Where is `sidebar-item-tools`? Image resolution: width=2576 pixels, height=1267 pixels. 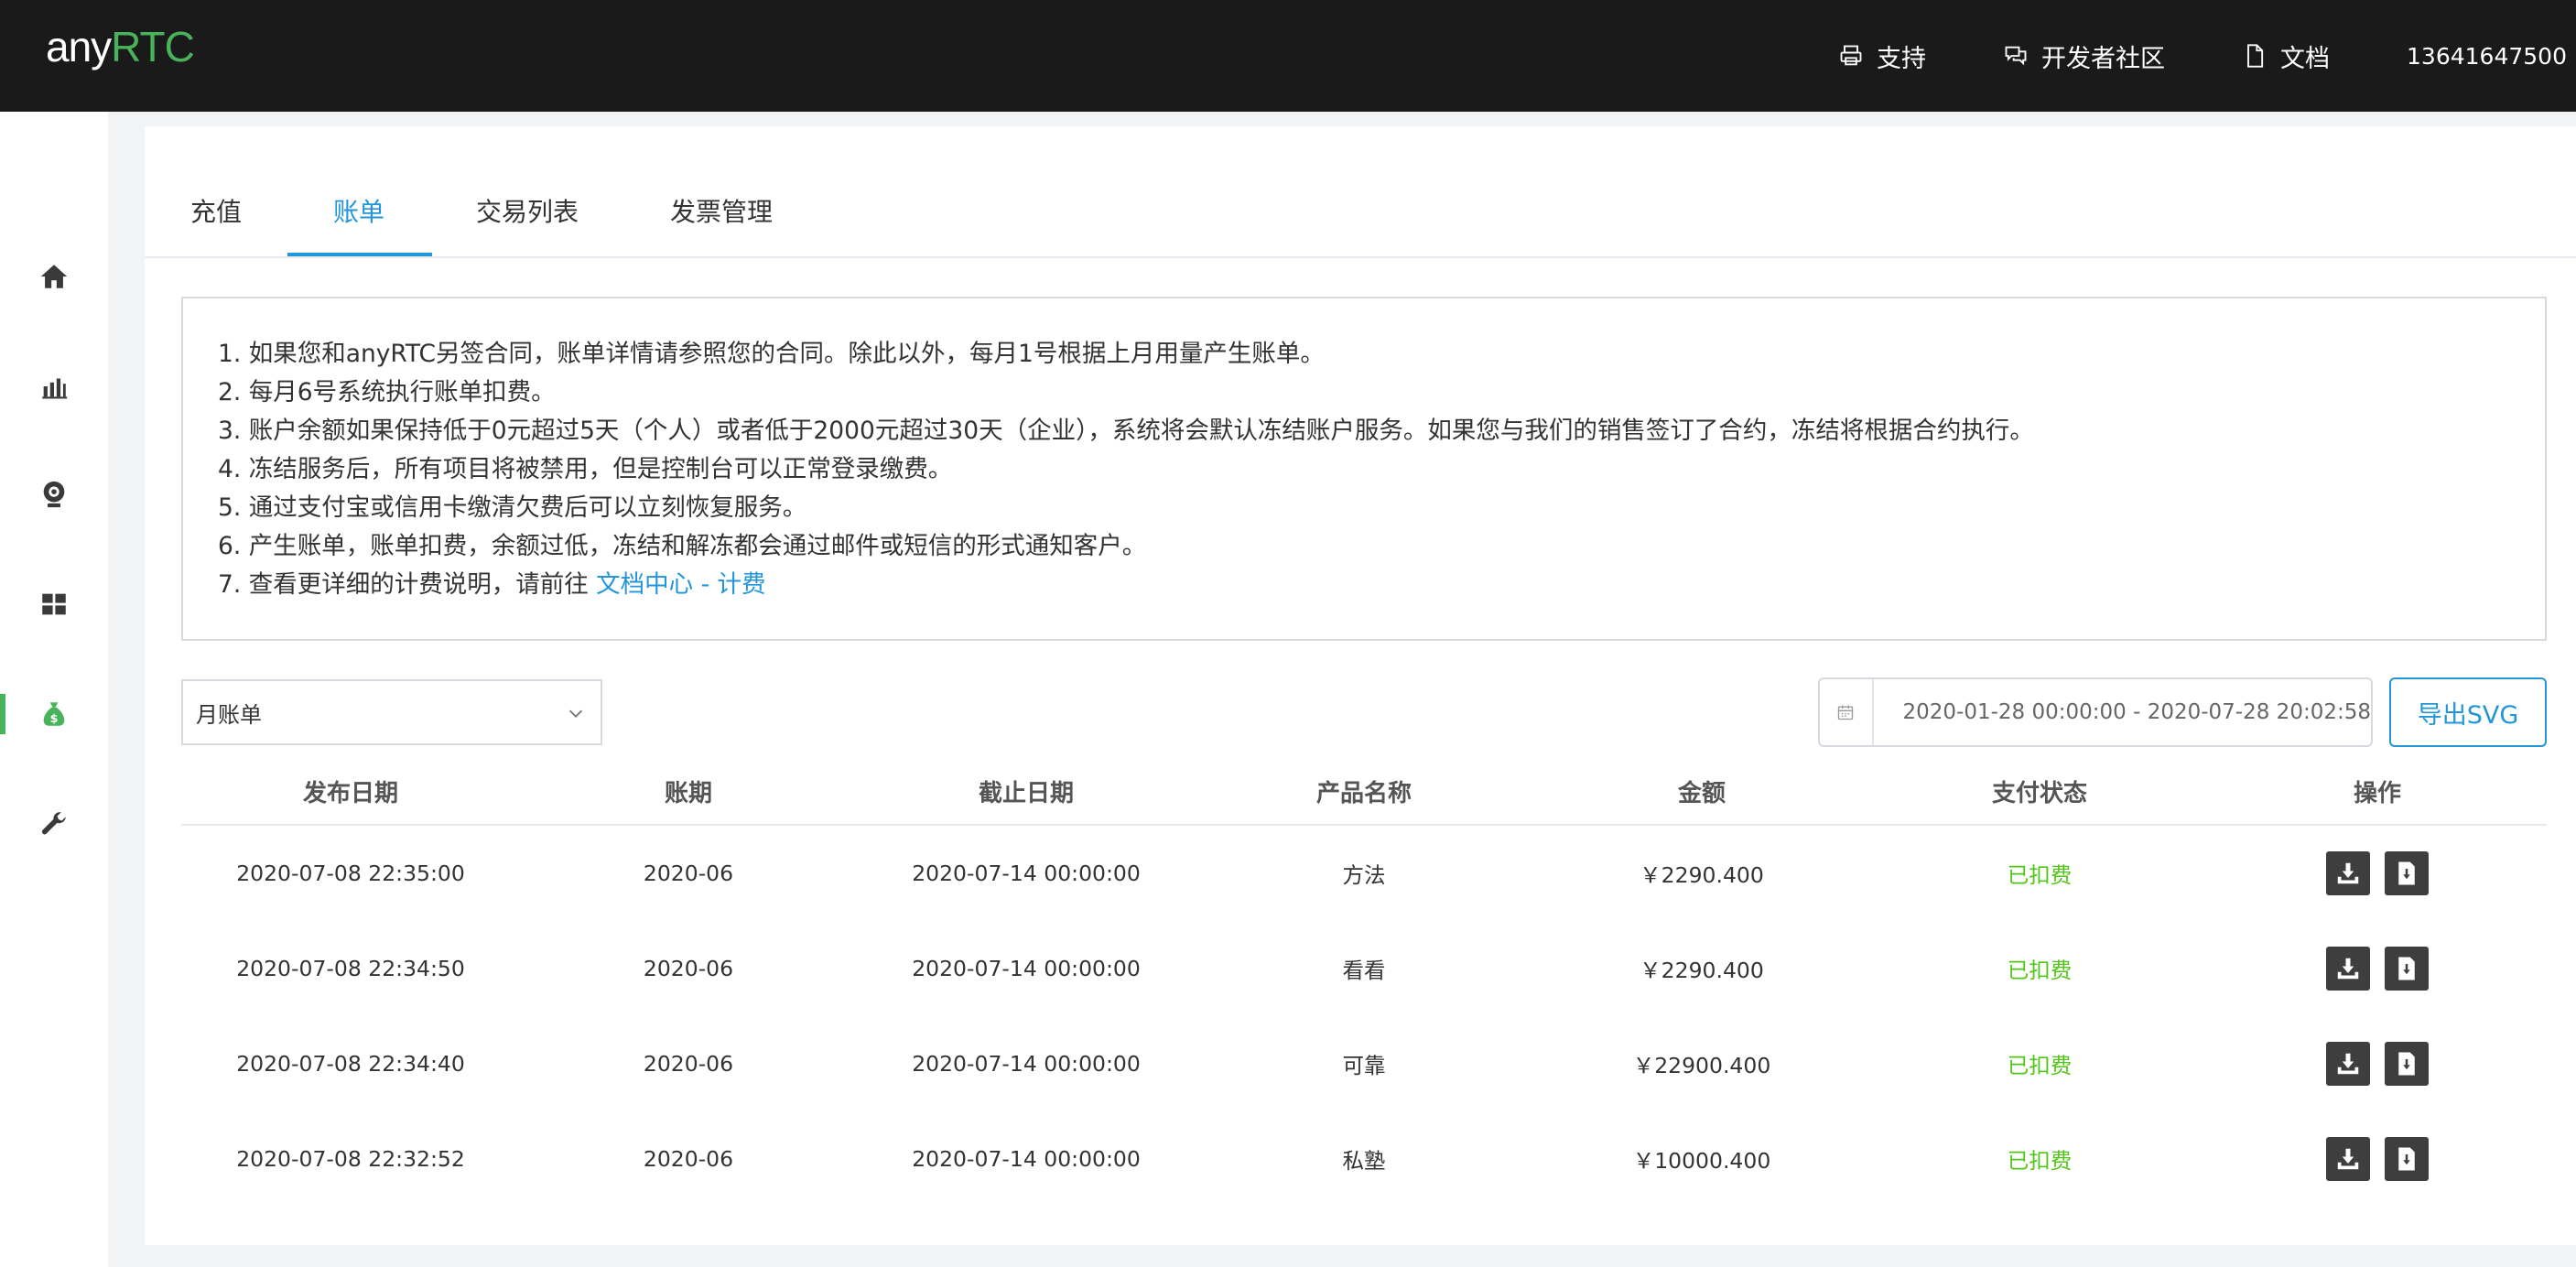
sidebar-item-tools is located at coordinates (54, 824).